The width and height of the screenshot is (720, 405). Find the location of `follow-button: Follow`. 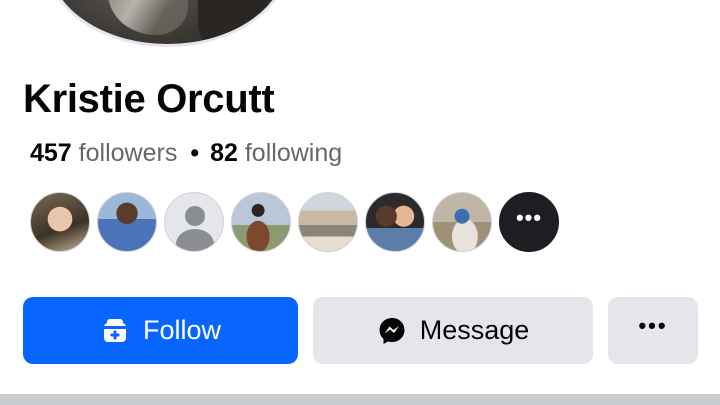

follow-button: Follow is located at coordinates (160, 330).